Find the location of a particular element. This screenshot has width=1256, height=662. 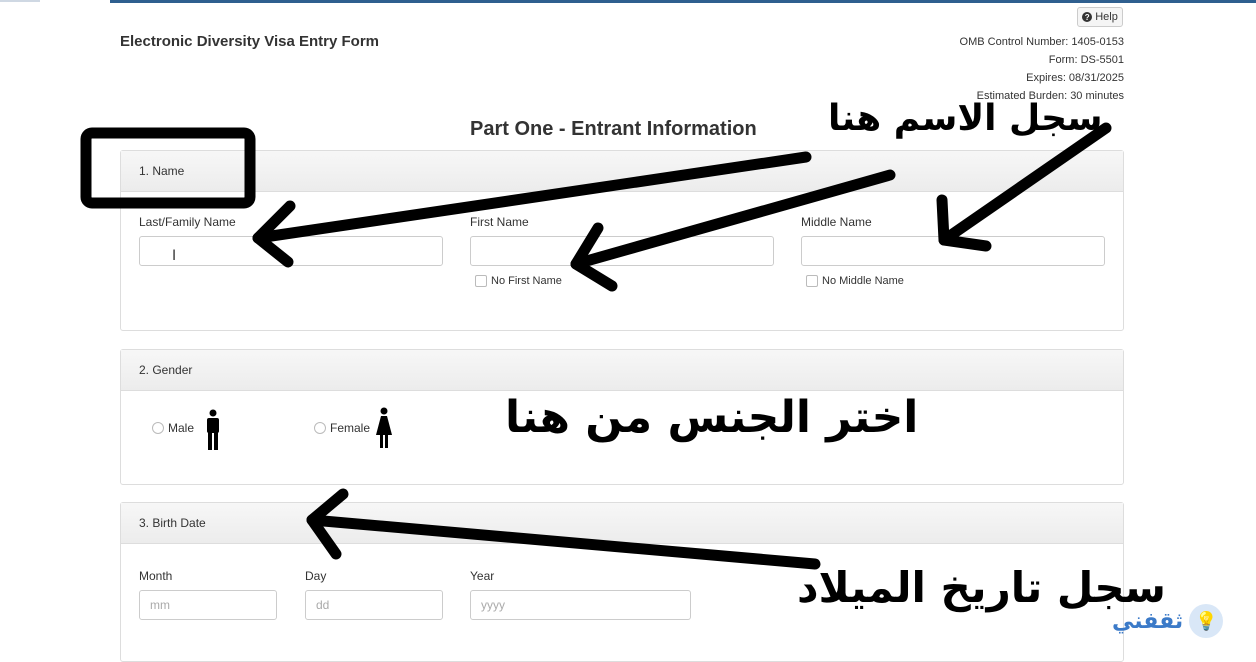

omb-control-number: OMB Control Number: 1405-0153 is located at coordinates (1041, 42).